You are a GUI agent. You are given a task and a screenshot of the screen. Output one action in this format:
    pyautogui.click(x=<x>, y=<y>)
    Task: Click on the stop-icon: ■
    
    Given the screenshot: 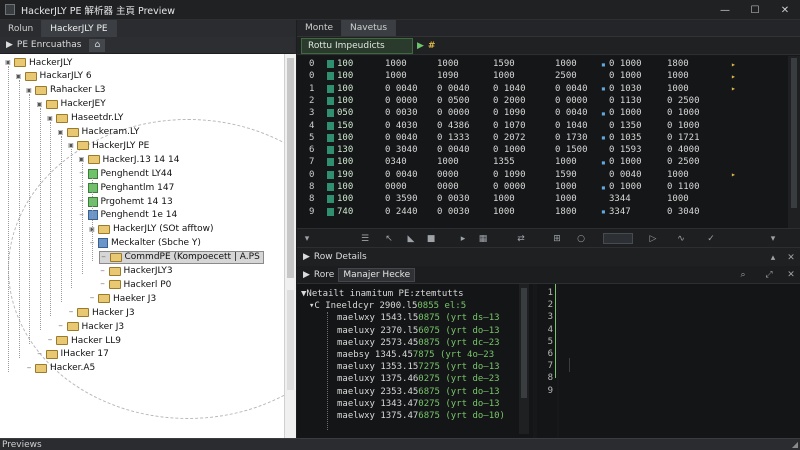 What is the action you would take?
    pyautogui.click(x=431, y=238)
    